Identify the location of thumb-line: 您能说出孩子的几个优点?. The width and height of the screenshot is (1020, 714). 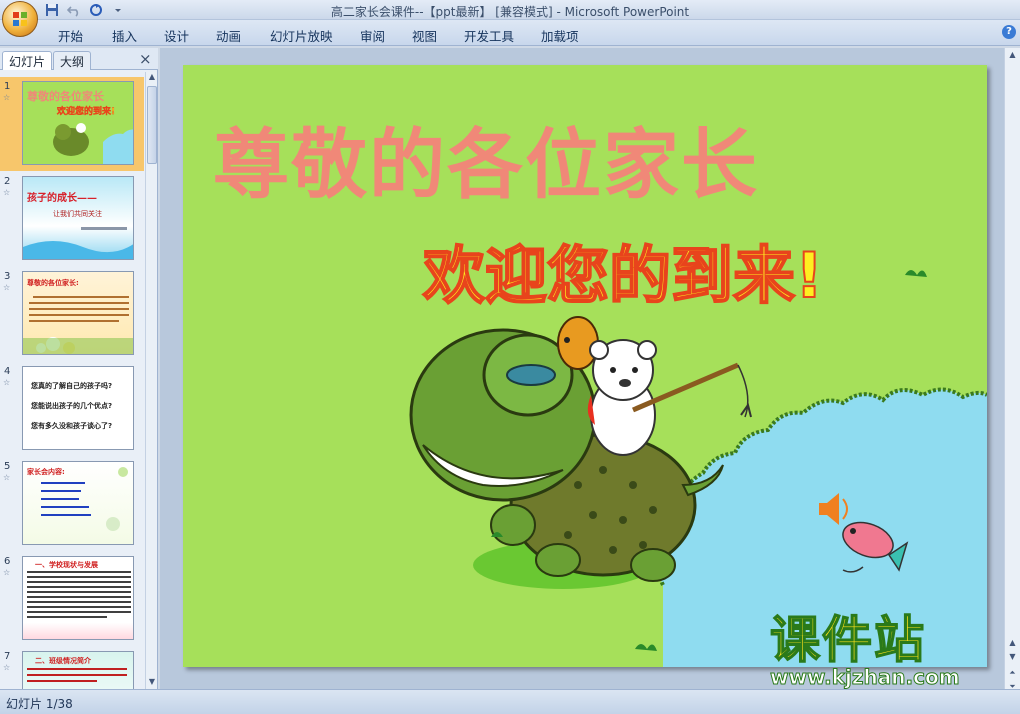
(72, 406).